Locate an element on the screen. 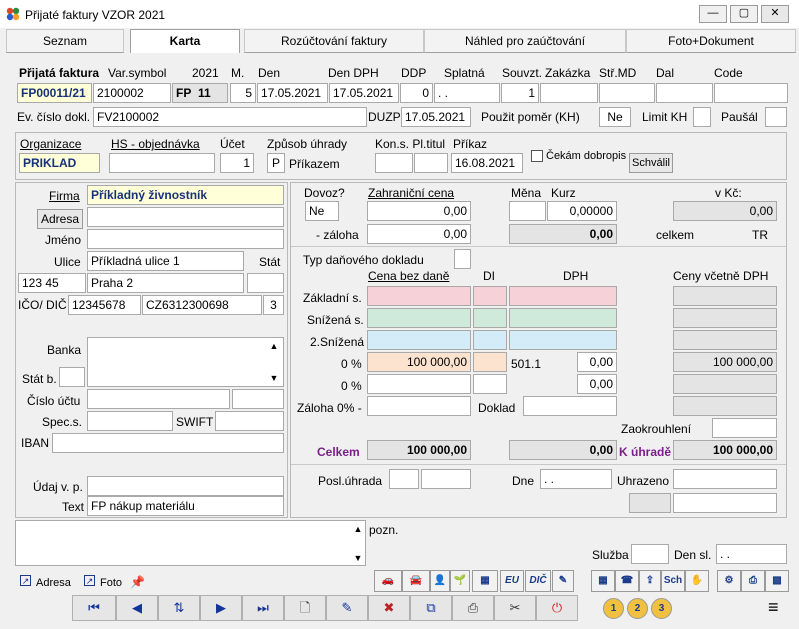  adresa-button: Adresa is located at coordinates (60, 219).